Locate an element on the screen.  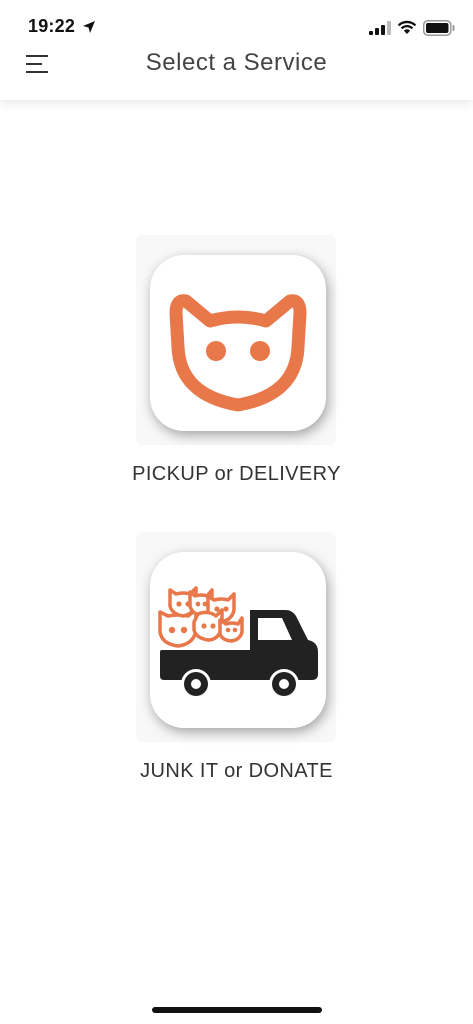
status-time: 19:22 is located at coordinates (52, 26).